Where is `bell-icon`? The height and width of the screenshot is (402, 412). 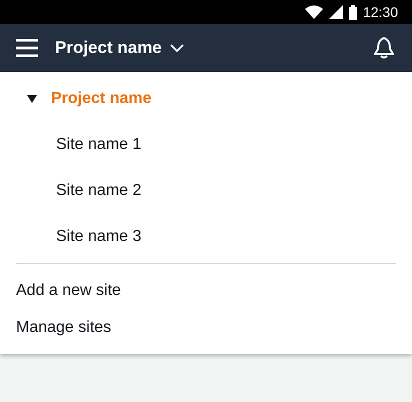 bell-icon is located at coordinates (384, 48).